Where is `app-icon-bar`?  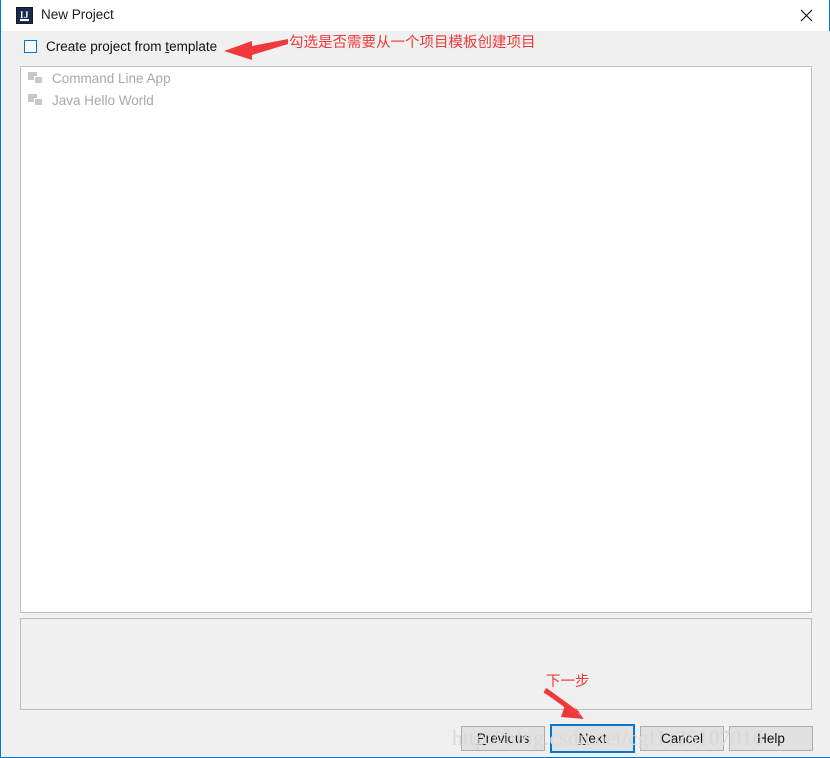 app-icon-bar is located at coordinates (24, 20).